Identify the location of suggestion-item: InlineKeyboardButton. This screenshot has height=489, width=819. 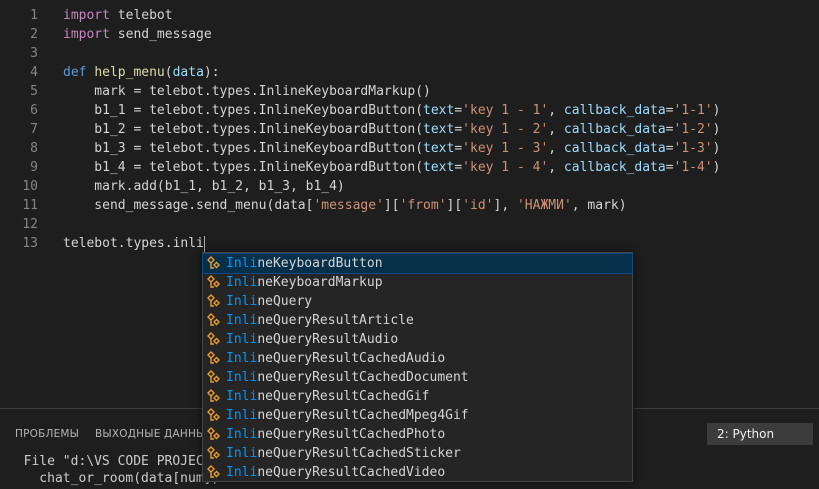
(417, 263).